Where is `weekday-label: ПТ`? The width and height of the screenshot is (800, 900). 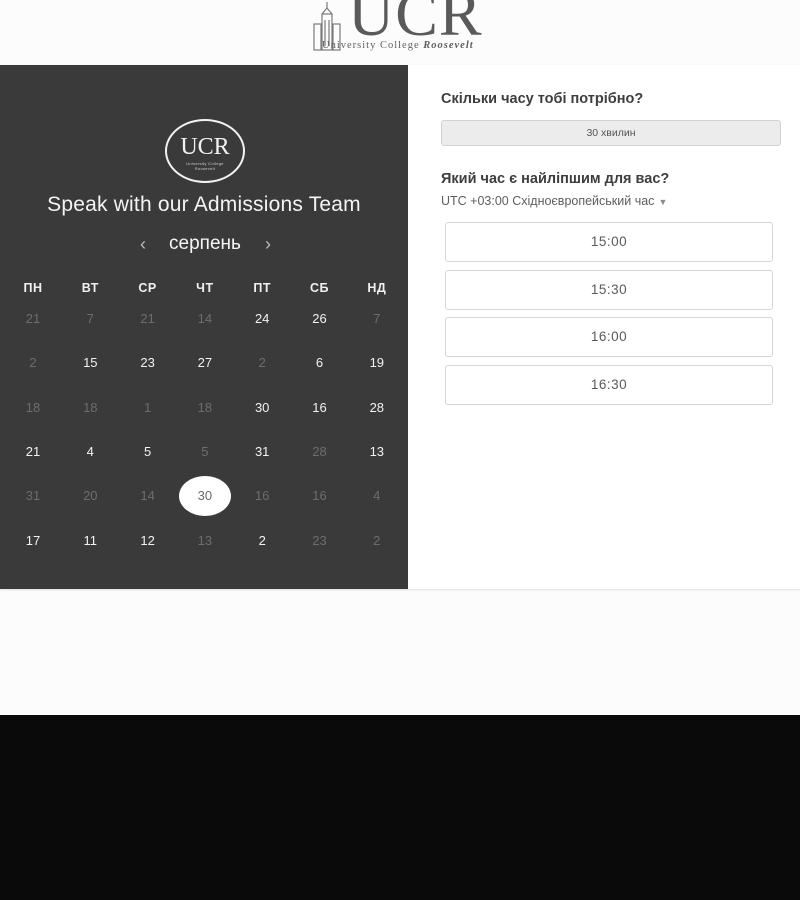
weekday-label: ПТ is located at coordinates (262, 288).